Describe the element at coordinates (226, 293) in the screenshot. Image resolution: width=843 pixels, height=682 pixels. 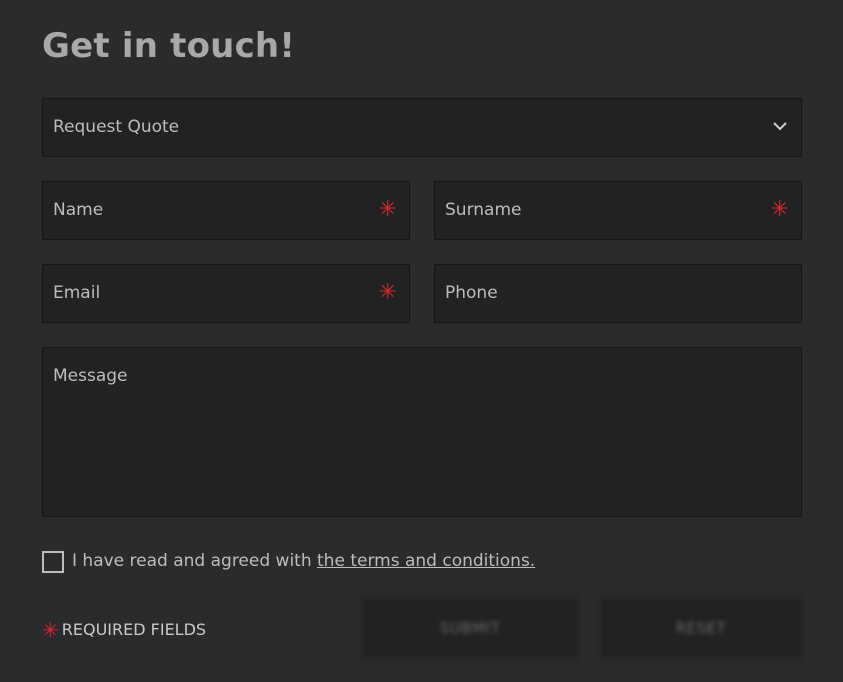
I see `email-field: Email ✳` at that location.